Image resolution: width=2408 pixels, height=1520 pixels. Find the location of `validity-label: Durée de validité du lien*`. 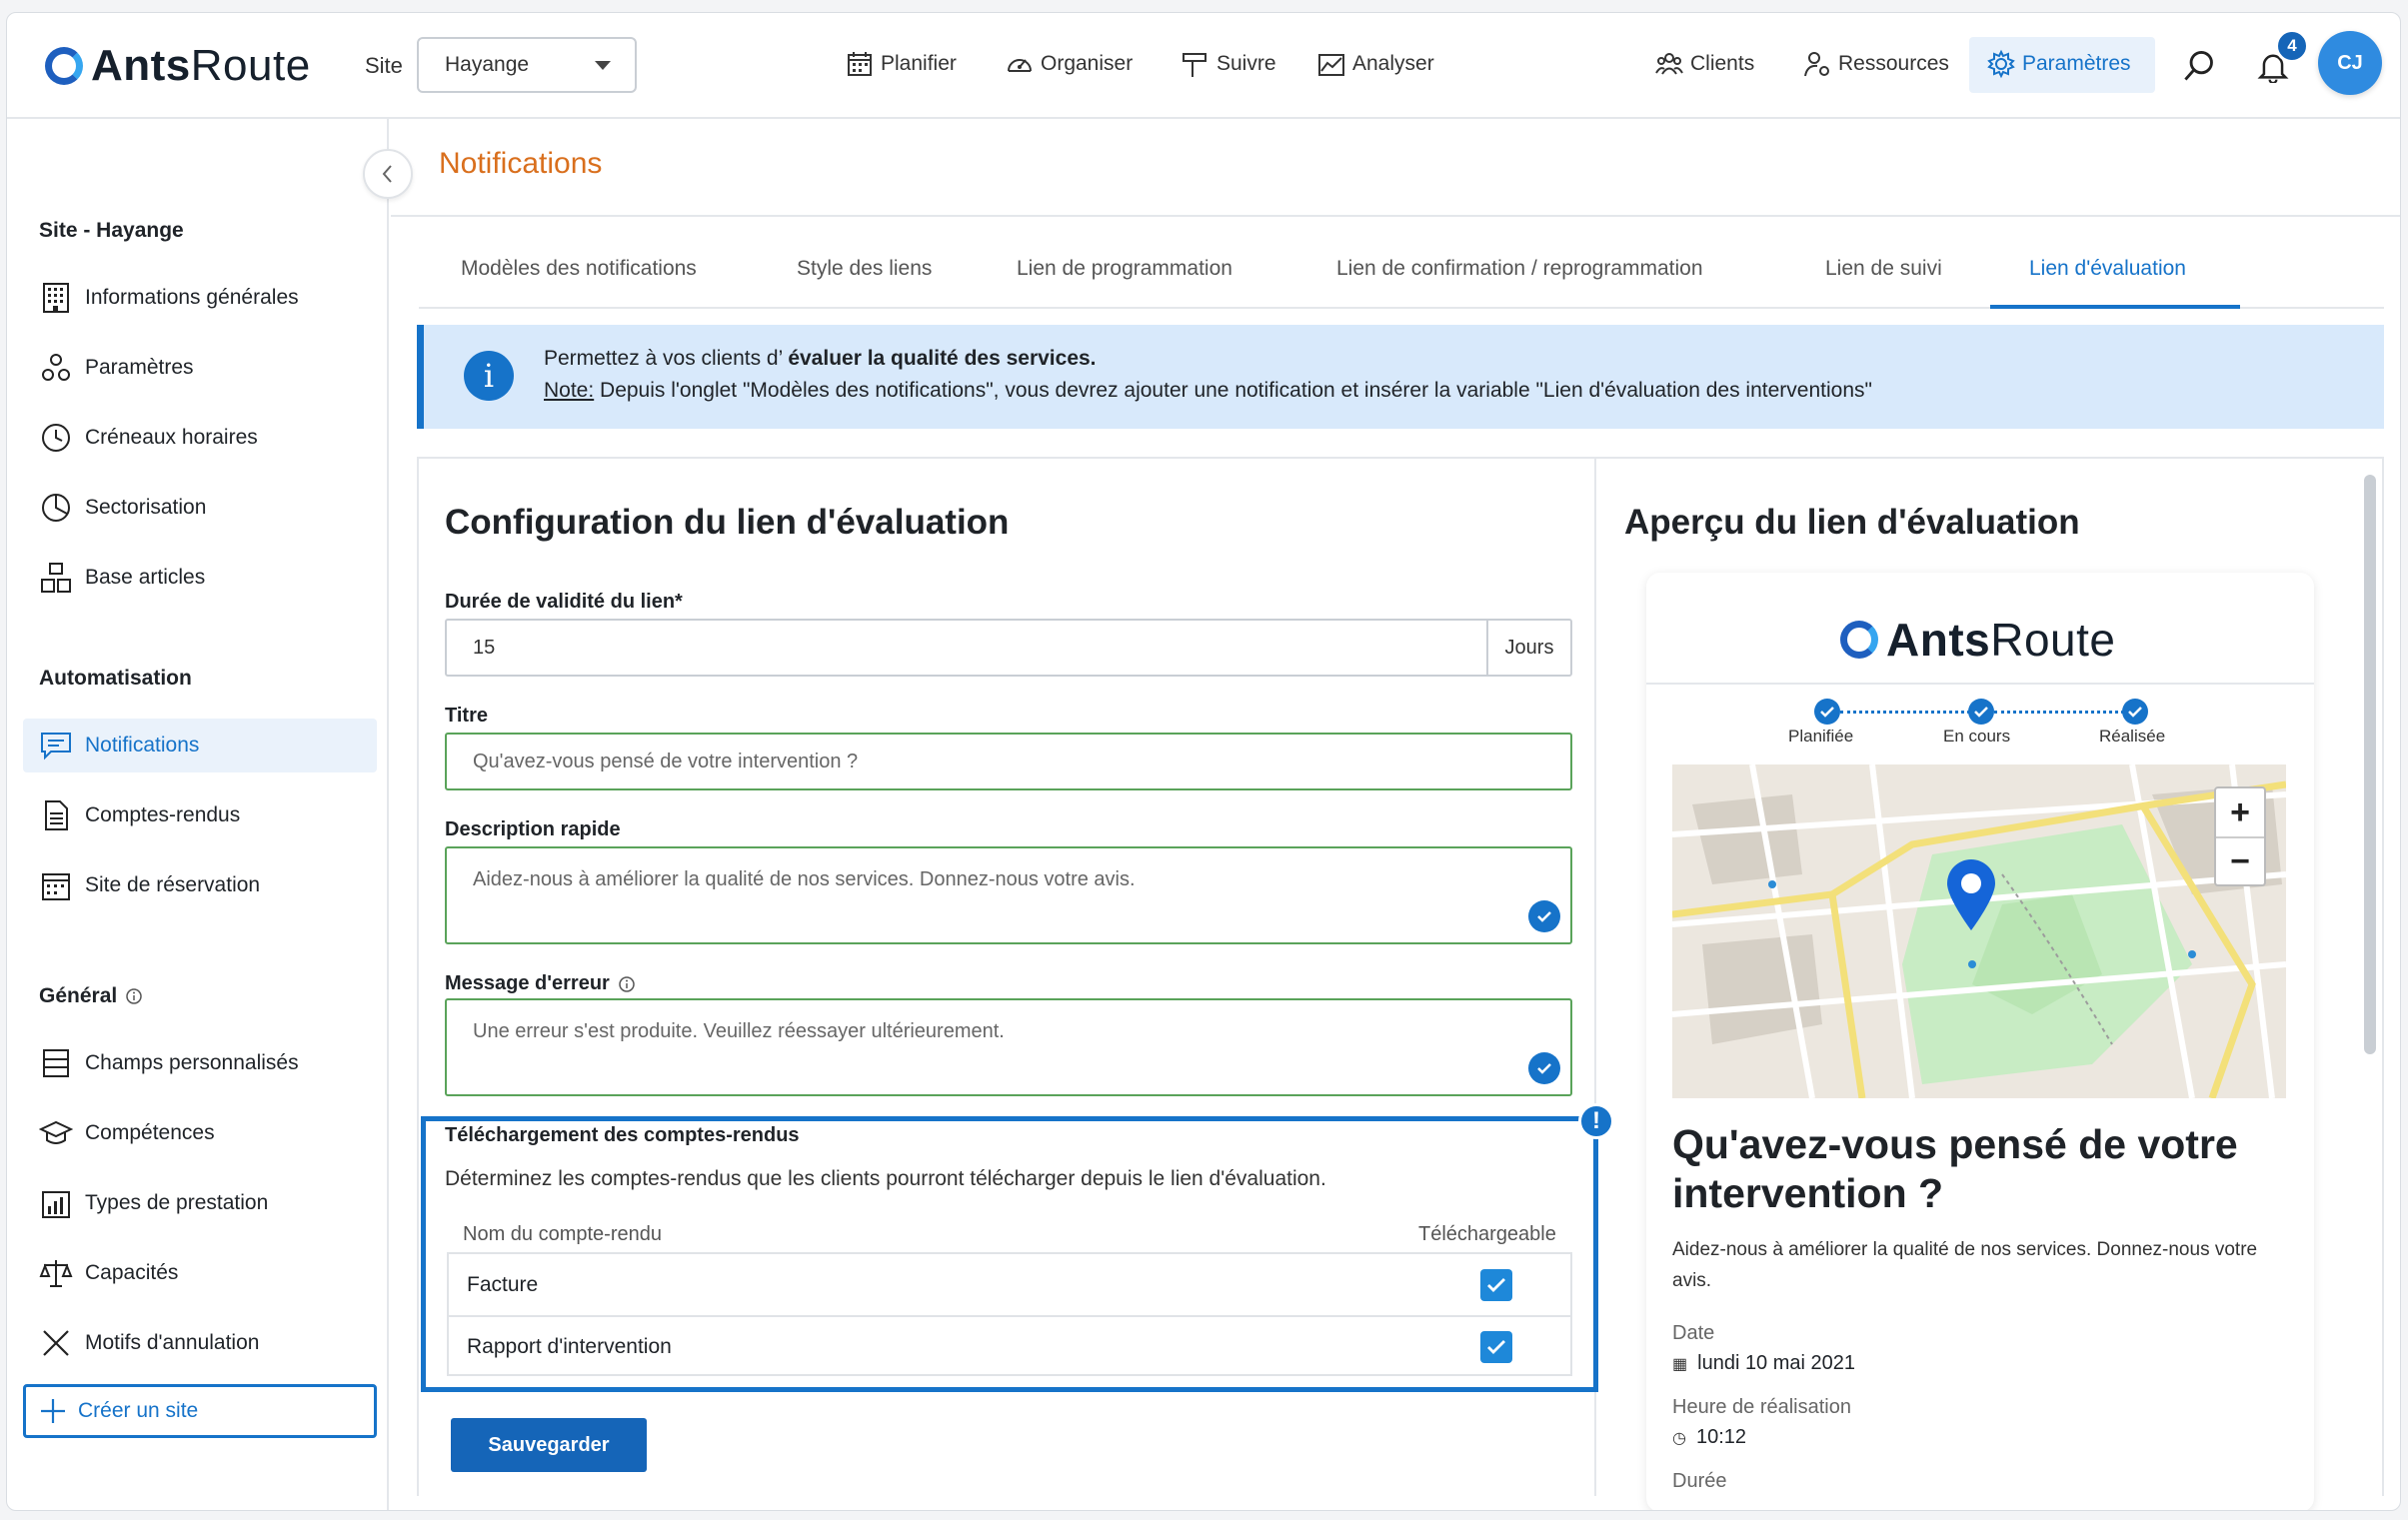

validity-label: Durée de validité du lien* is located at coordinates (564, 602).